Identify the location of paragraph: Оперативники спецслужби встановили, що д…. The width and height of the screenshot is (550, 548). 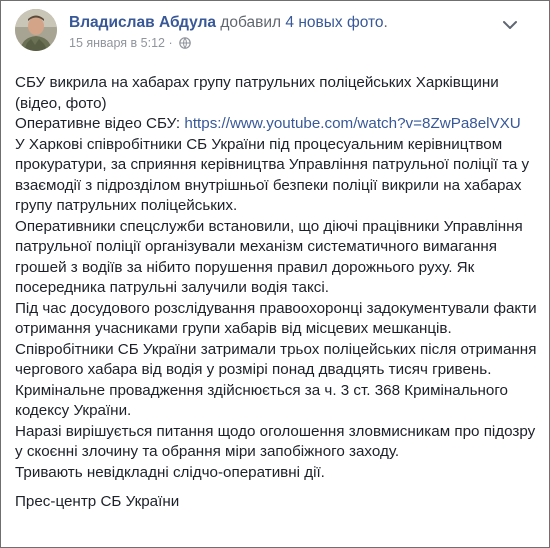
(269, 257).